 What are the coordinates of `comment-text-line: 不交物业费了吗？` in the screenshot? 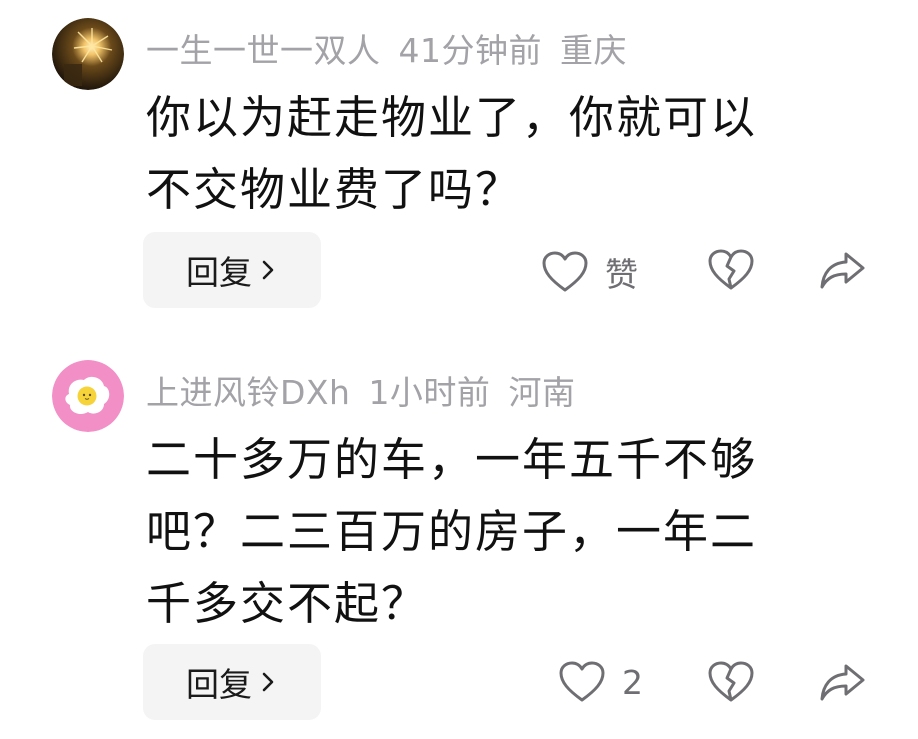 It's located at (334, 189).